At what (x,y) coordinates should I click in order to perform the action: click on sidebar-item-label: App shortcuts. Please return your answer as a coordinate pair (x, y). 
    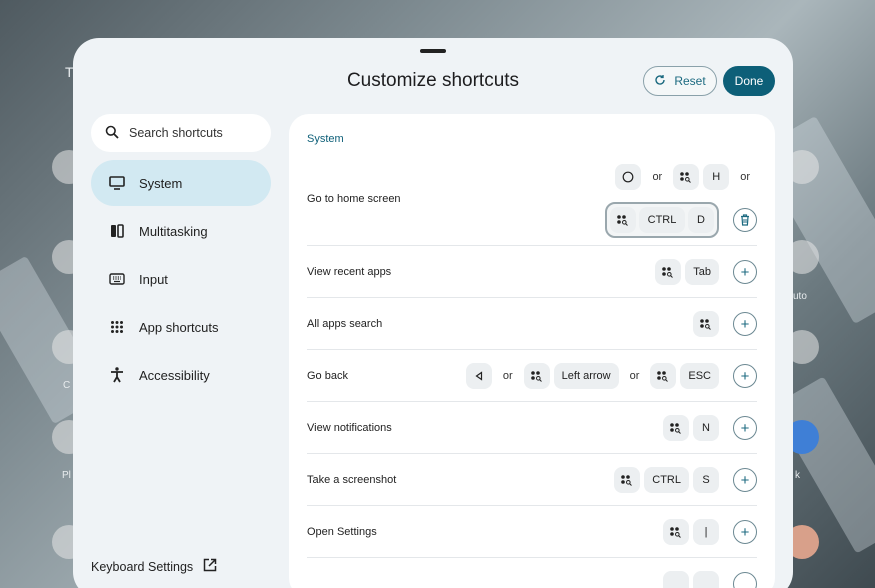
    Looking at the image, I should click on (179, 327).